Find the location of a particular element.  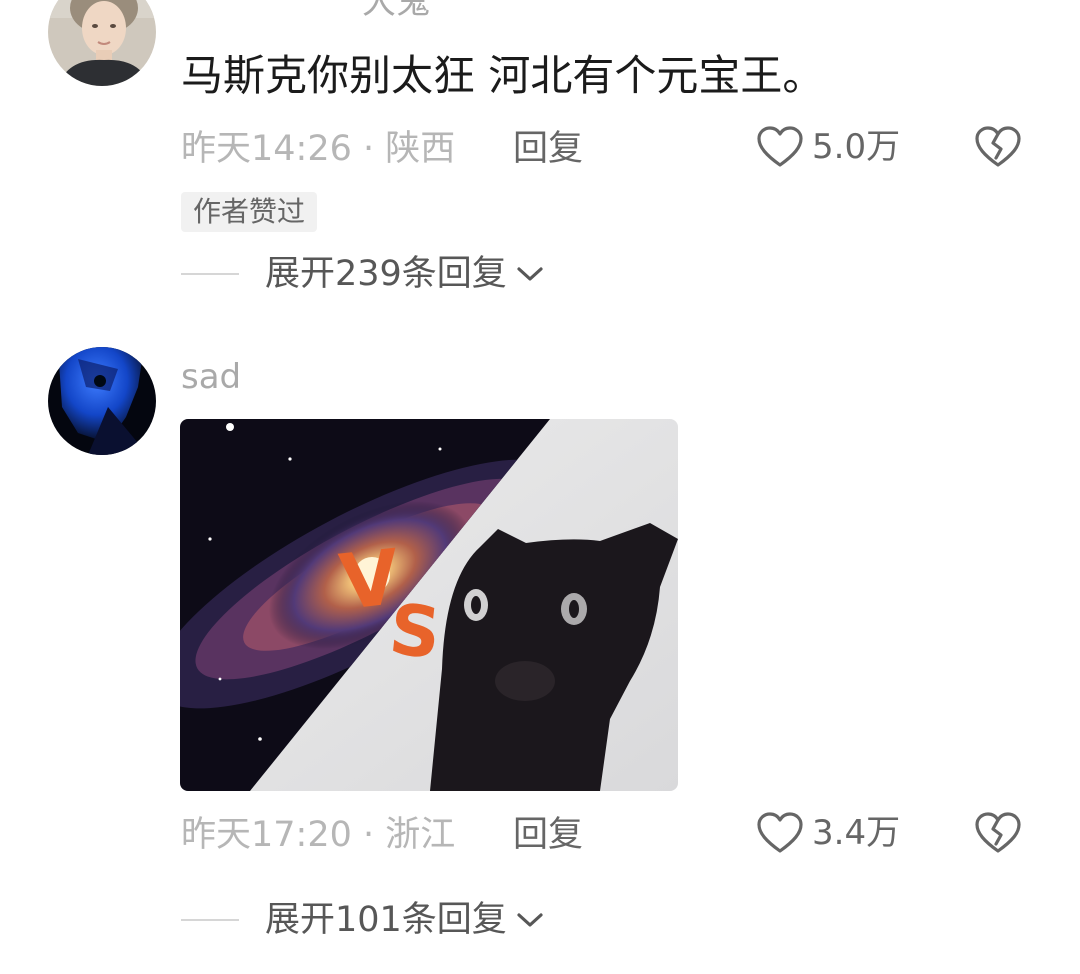

like-button: 5.0万 is located at coordinates (828, 147).